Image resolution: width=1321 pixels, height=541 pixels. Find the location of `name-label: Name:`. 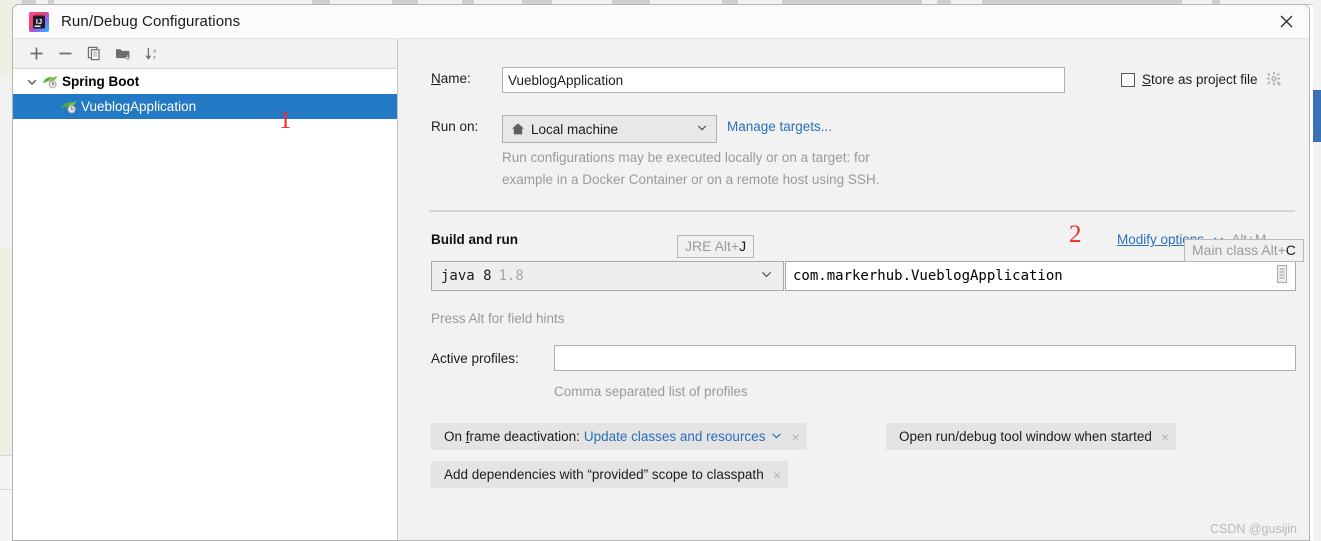

name-label: Name: is located at coordinates (451, 78).